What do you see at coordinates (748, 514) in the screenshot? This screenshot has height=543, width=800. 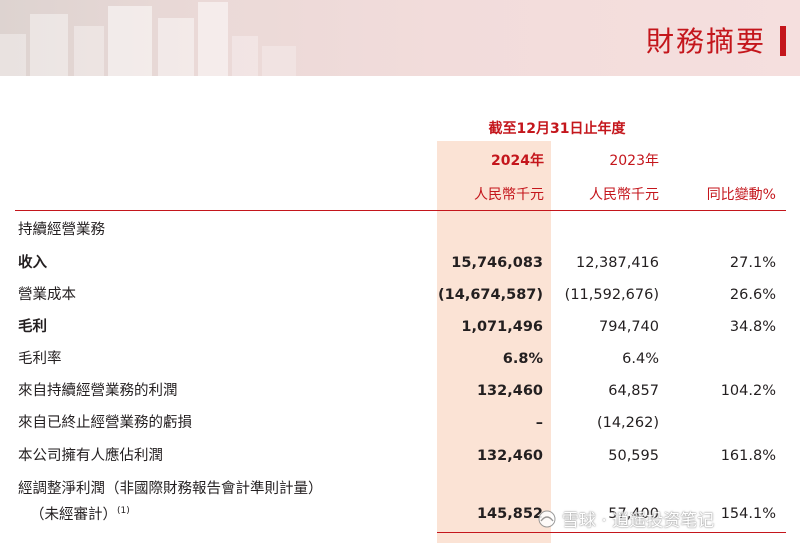 I see `value-change: 154.1%` at bounding box center [748, 514].